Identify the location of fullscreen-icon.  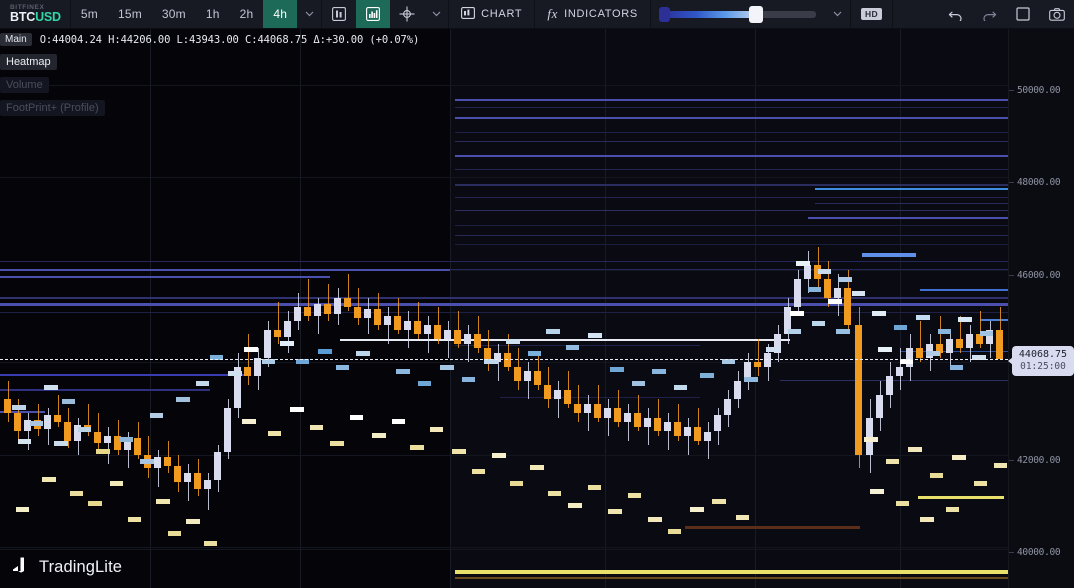
(1023, 14).